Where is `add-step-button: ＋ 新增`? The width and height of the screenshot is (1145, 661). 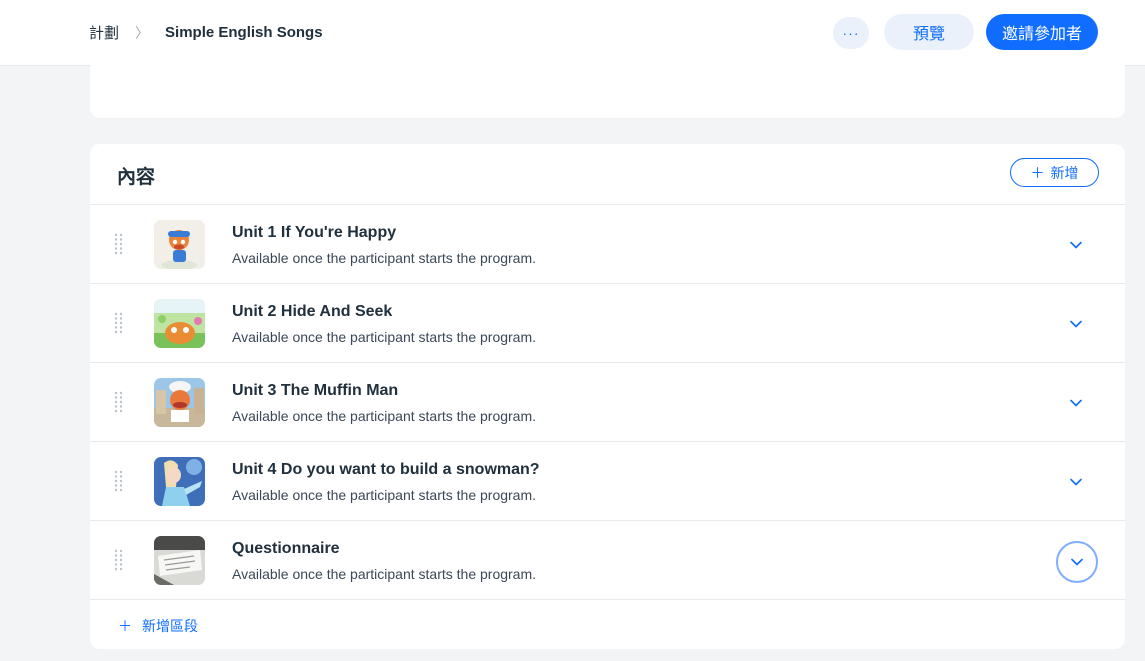
add-step-button: ＋ 新增 is located at coordinates (1054, 172).